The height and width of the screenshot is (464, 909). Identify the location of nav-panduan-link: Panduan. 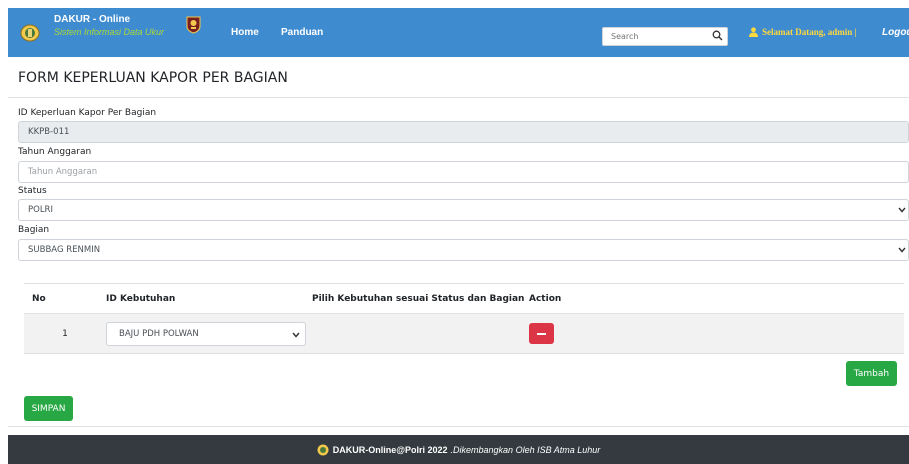
(302, 32).